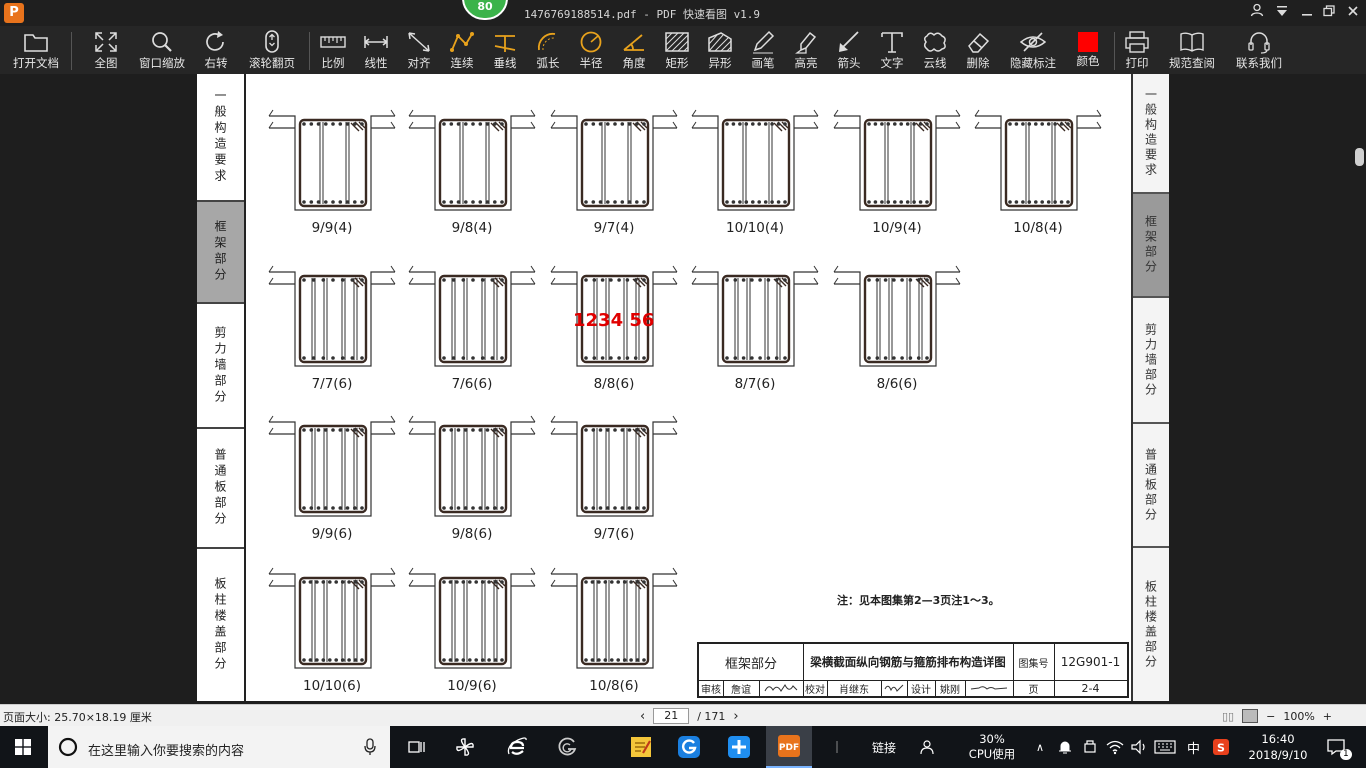 The width and height of the screenshot is (1366, 768). Describe the element at coordinates (216, 63) in the screenshot. I see `tool-label: 右转` at that location.